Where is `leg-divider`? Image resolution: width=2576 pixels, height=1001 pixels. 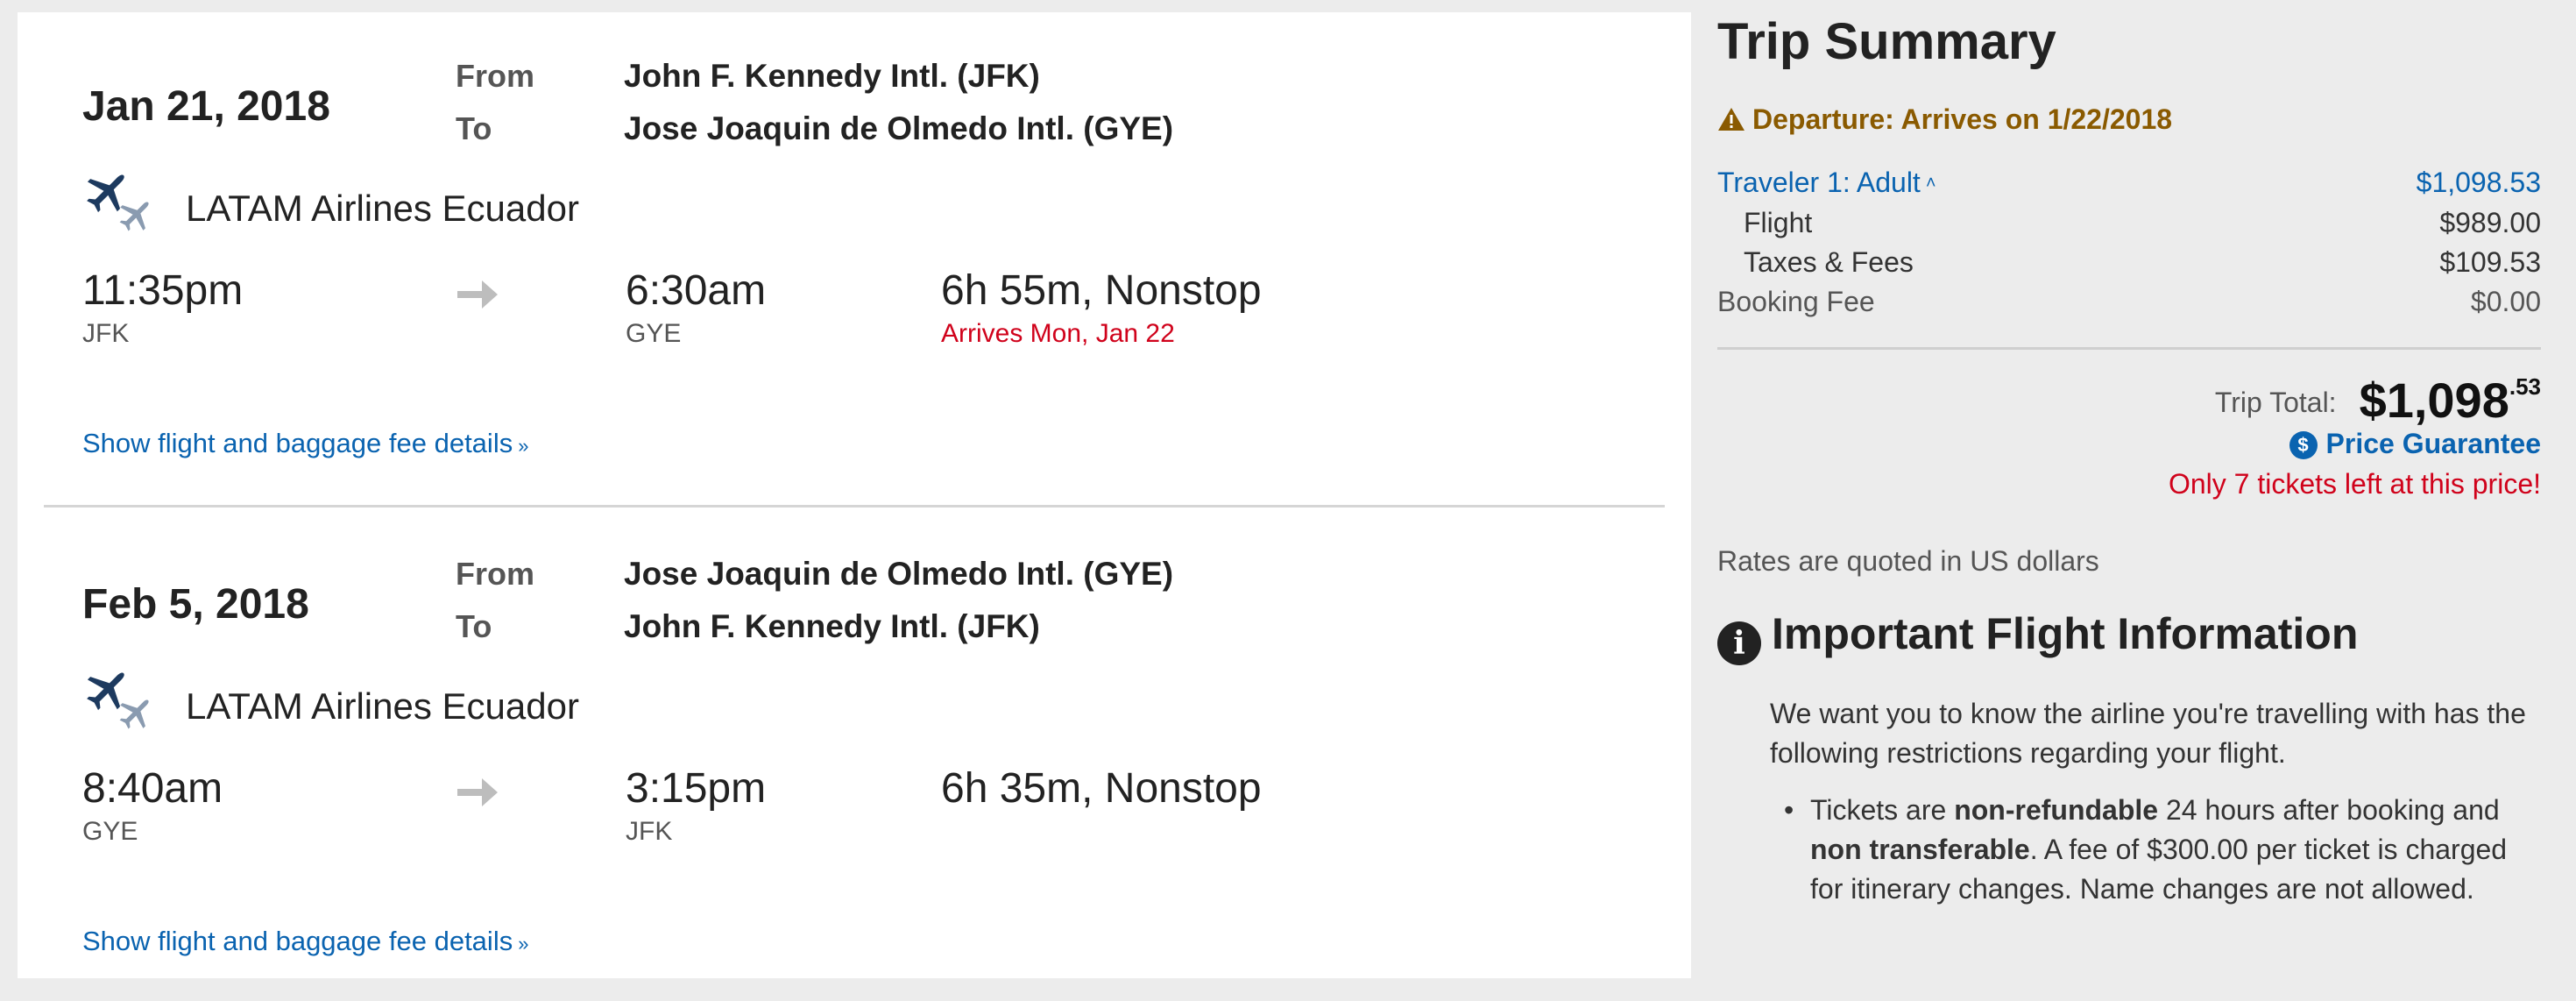
leg-divider is located at coordinates (854, 506).